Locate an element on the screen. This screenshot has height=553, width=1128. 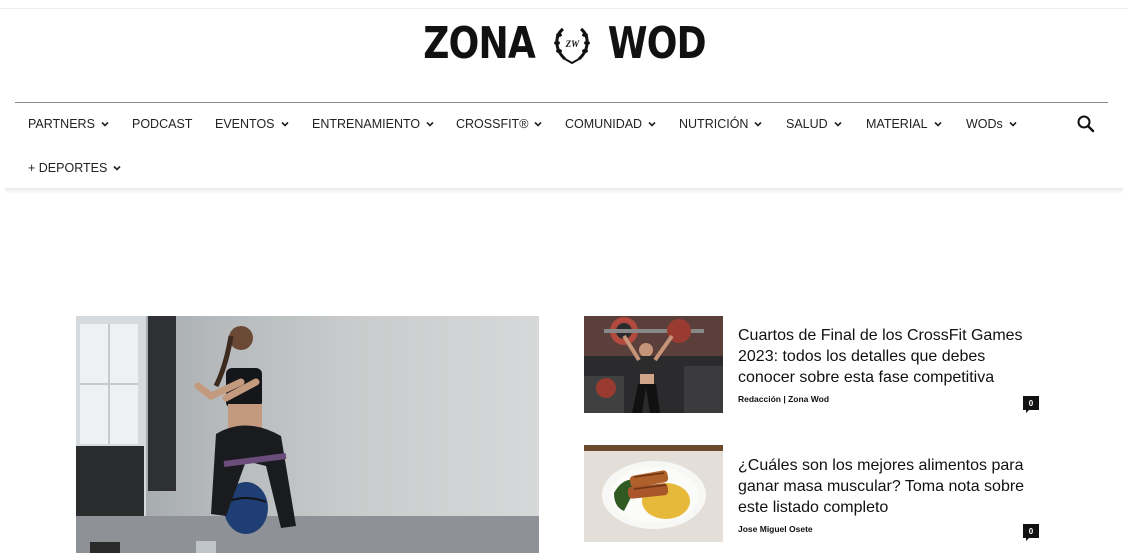
nav-item-label: EVENTOS is located at coordinates (245, 124).